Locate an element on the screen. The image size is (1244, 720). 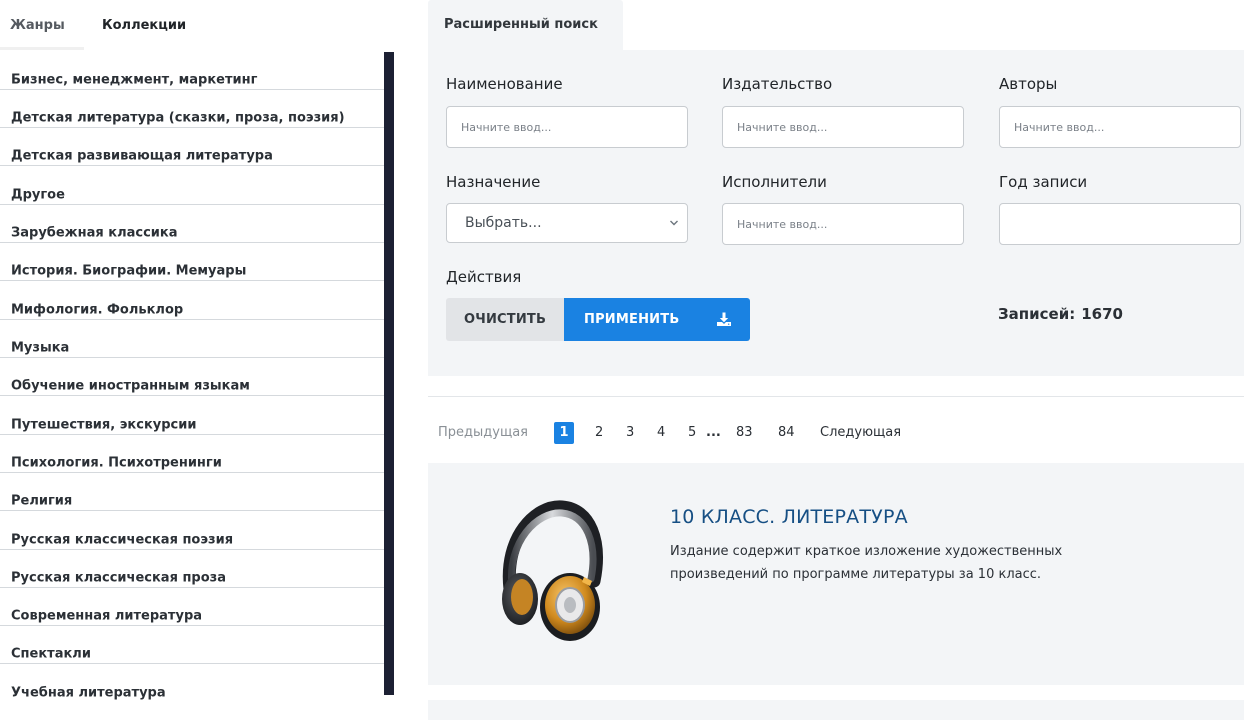
genre-item-languages: Обучение иностранным языкам is located at coordinates (192, 377).